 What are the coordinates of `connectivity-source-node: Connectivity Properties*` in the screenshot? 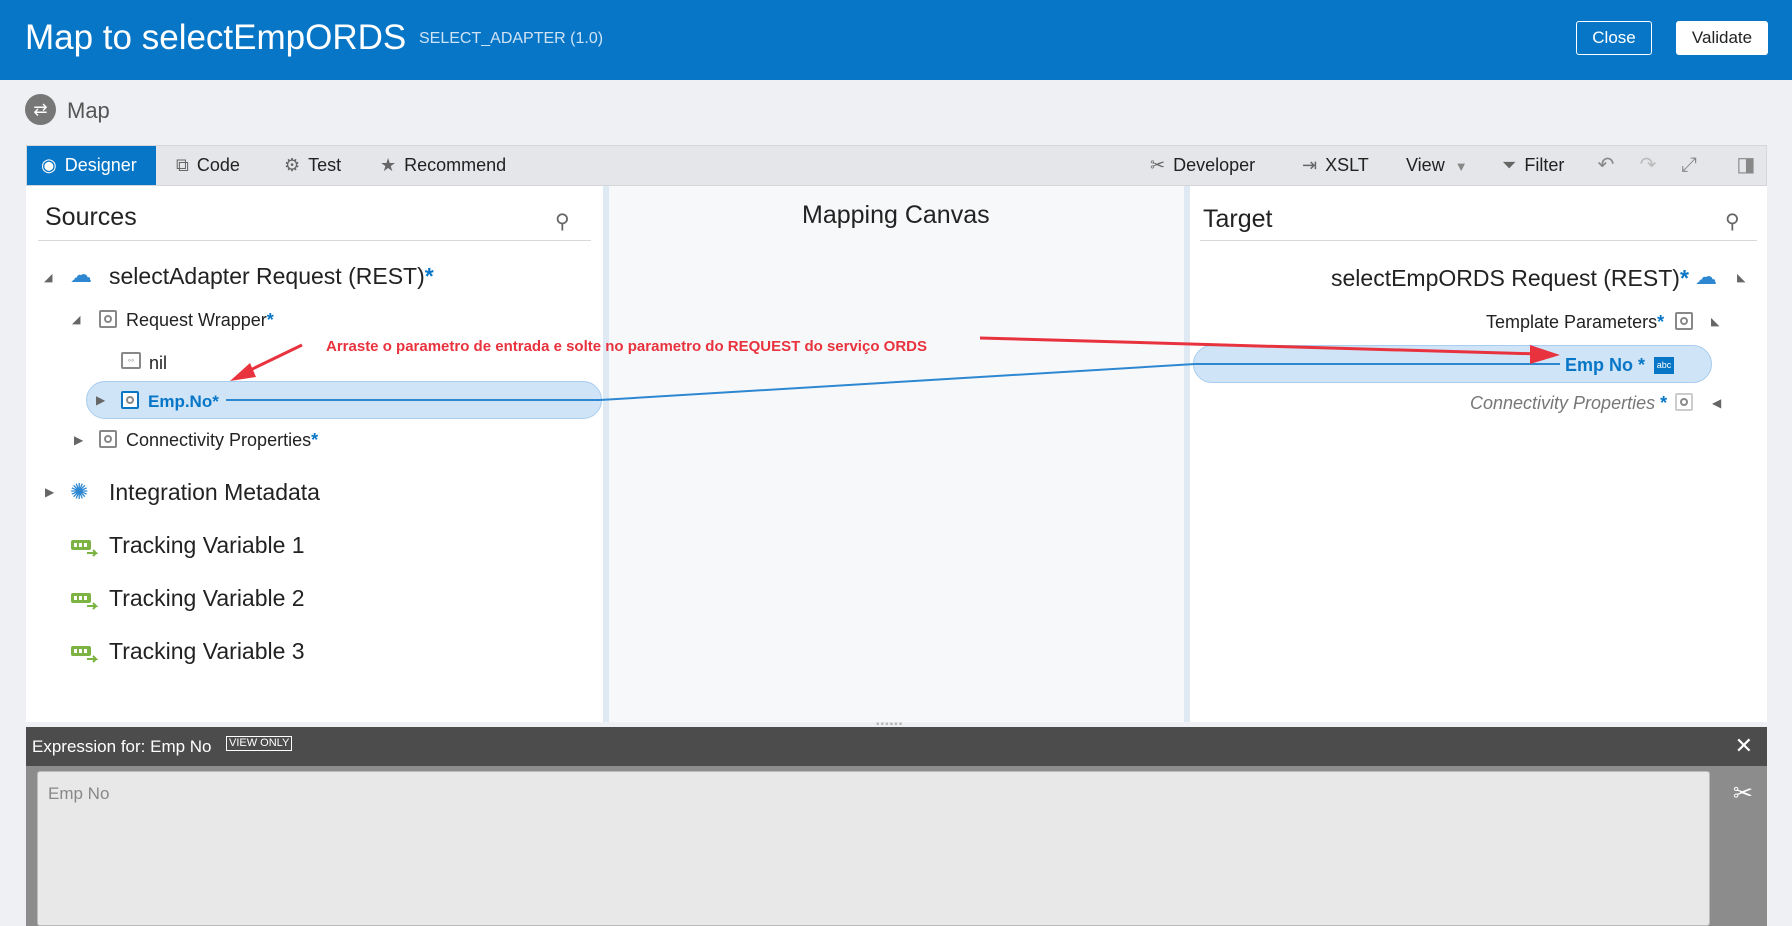 It's located at (222, 440).